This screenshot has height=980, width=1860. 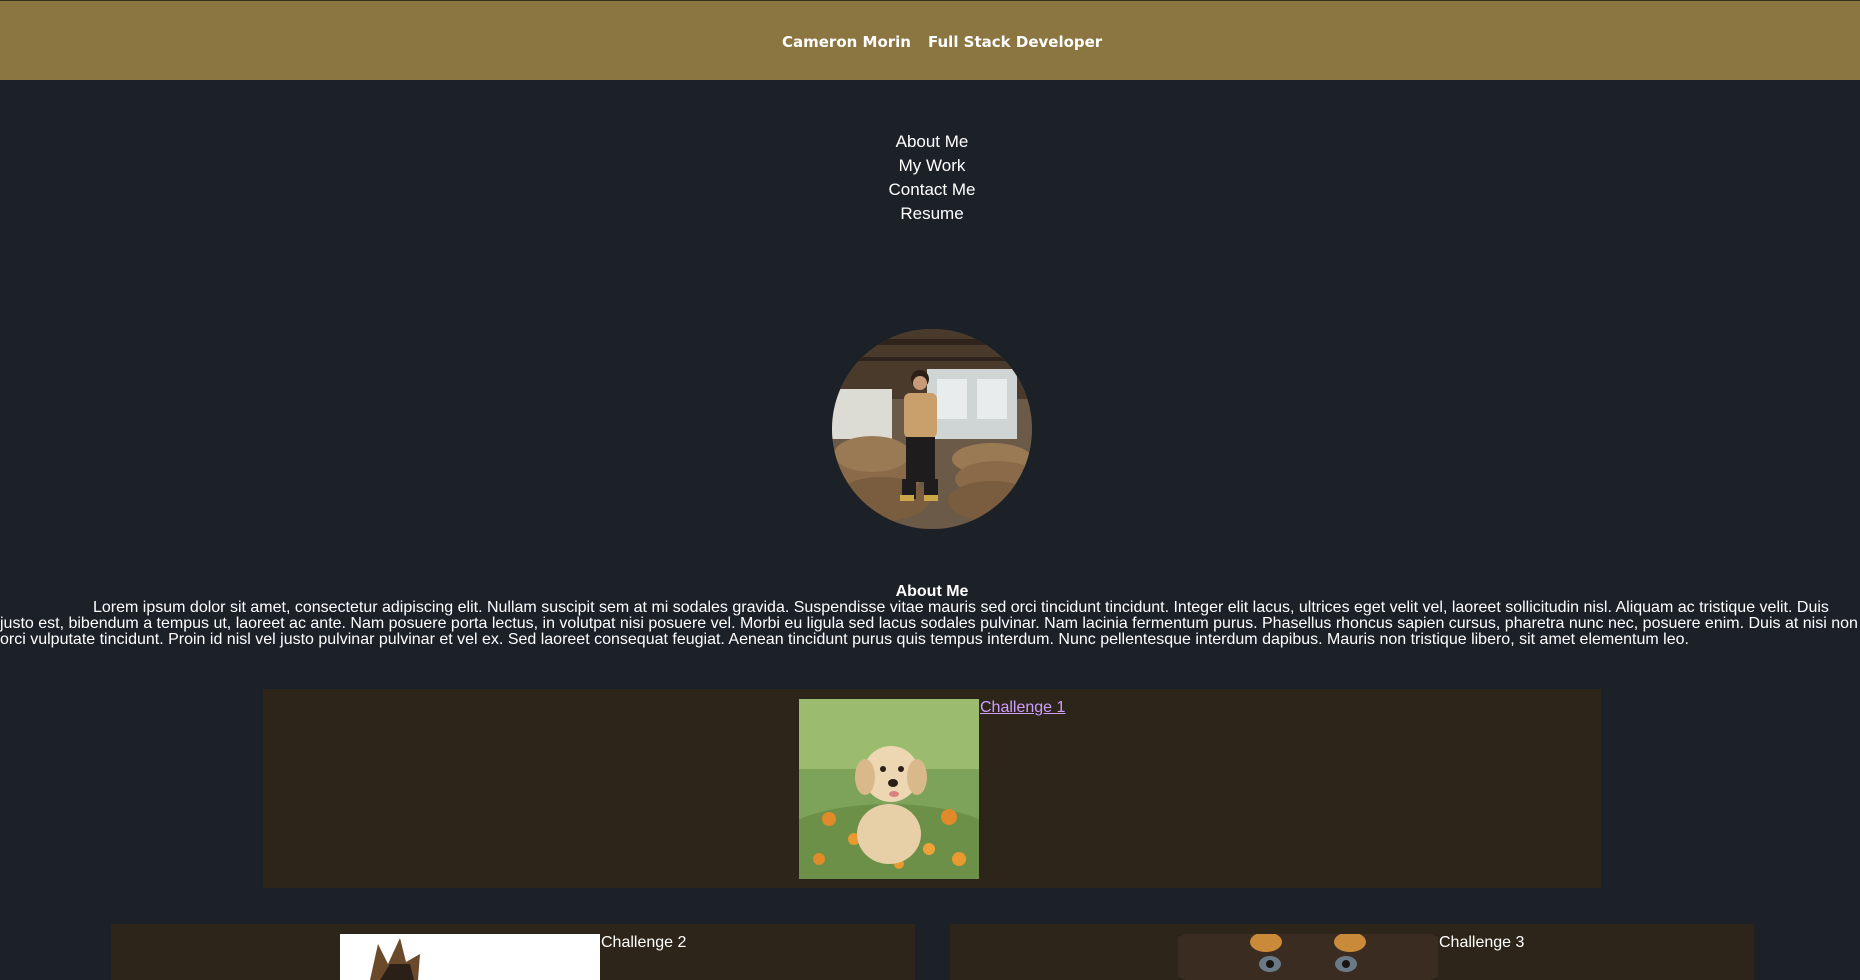 I want to click on rottweiler-image, so click(x=1308, y=957).